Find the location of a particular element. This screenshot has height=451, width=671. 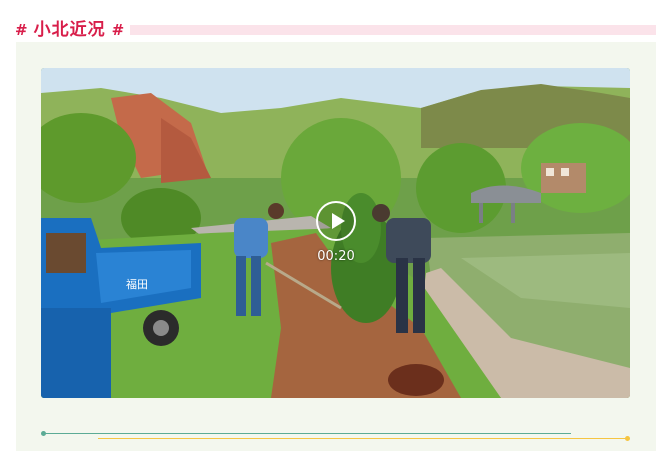

divider-dot-yellow is located at coordinates (627, 438).